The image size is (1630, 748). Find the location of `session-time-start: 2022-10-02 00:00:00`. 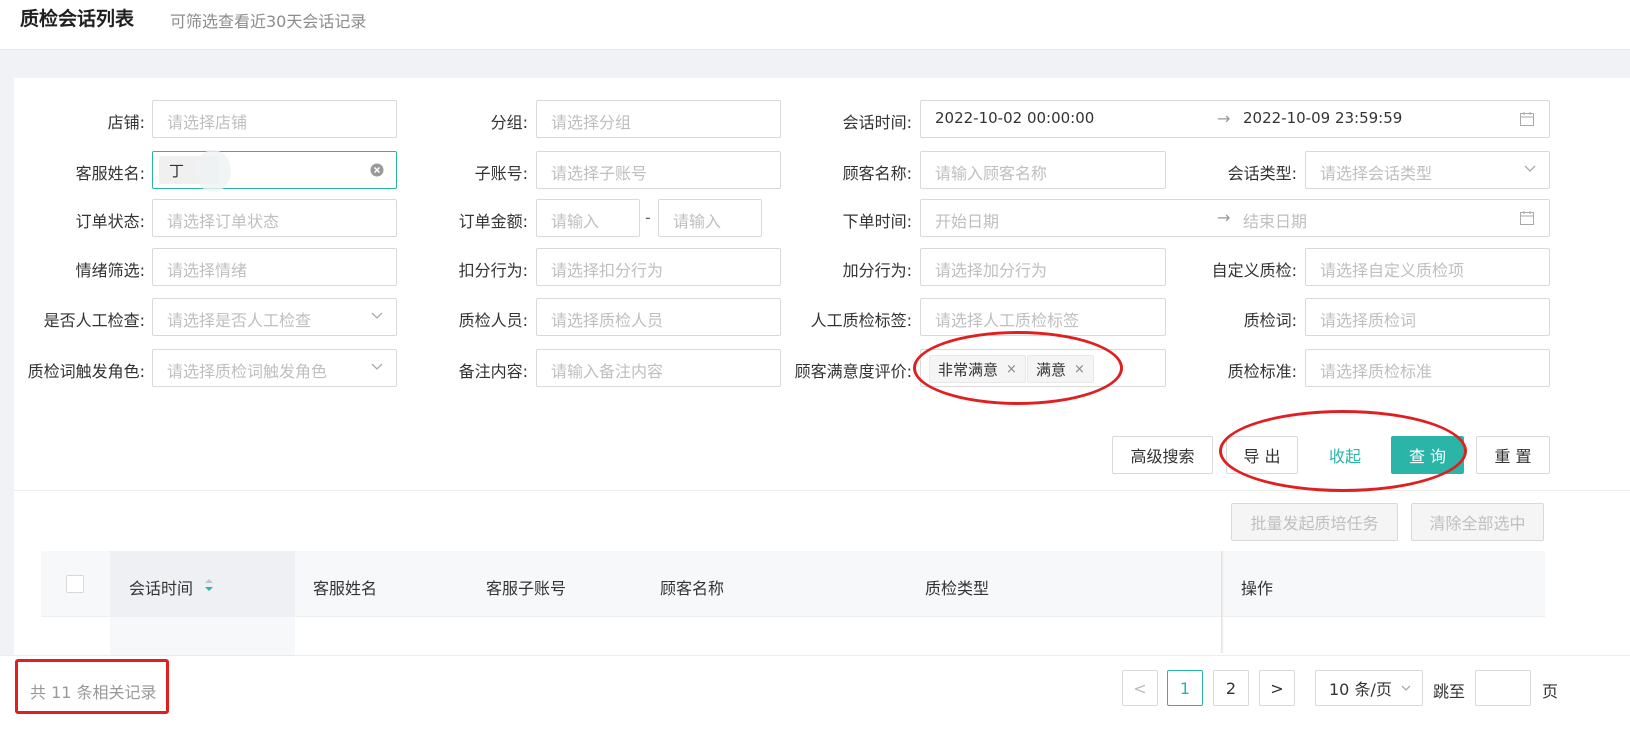

session-time-start: 2022-10-02 00:00:00 is located at coordinates (1015, 118).